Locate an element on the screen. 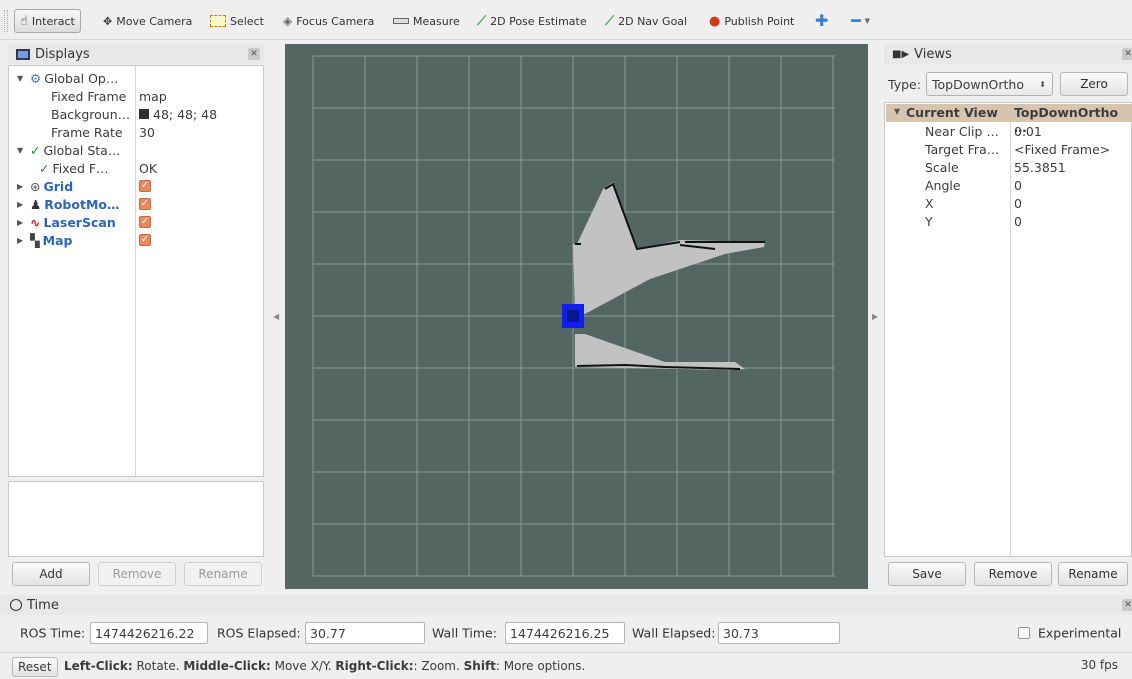 Image resolution: width=1132 pixels, height=679 pixels. add-display-button: Add is located at coordinates (51, 574).